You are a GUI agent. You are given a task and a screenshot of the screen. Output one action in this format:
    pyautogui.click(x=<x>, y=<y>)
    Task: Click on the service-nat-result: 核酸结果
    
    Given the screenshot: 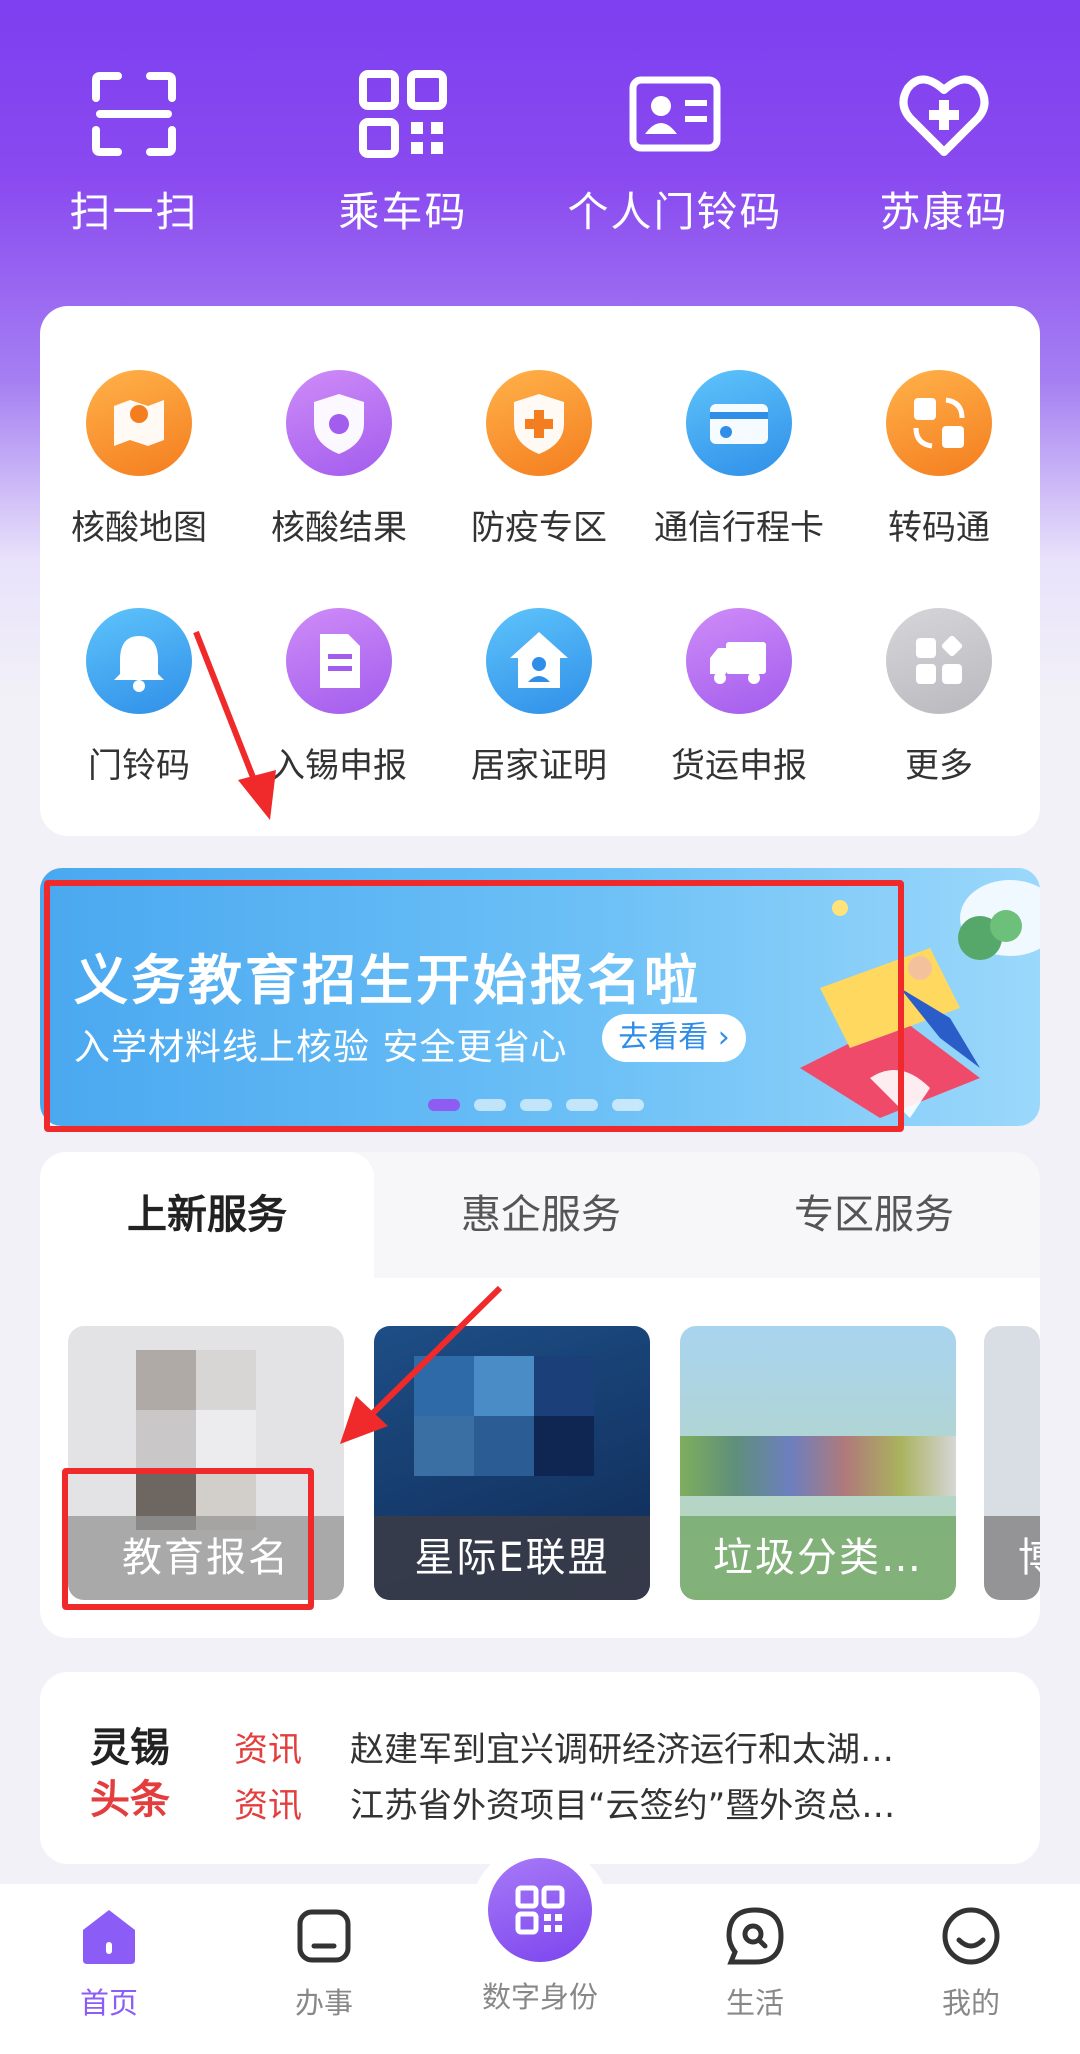 What is the action you would take?
    pyautogui.click(x=339, y=459)
    